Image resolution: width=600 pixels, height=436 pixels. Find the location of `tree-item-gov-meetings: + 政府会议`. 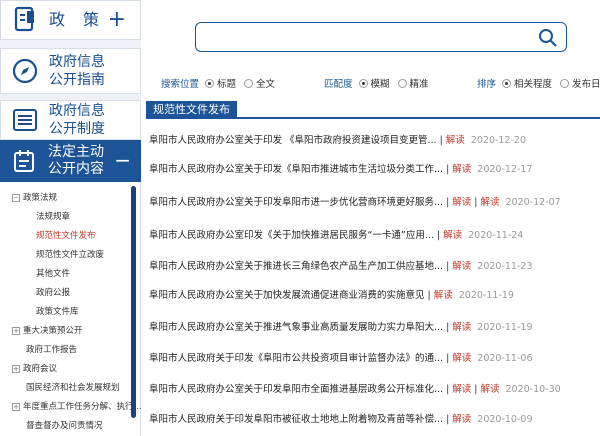

tree-item-gov-meetings: + 政府会议 is located at coordinates (34, 369).